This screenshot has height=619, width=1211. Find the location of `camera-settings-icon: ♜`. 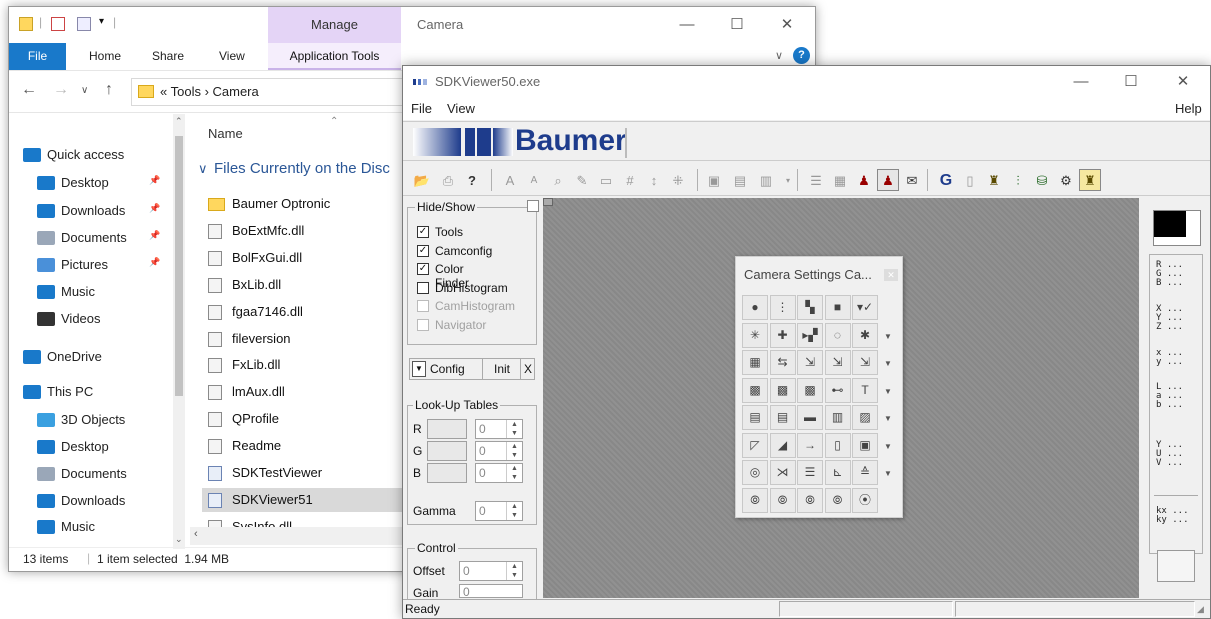

camera-settings-icon: ♜ is located at coordinates (1090, 180).